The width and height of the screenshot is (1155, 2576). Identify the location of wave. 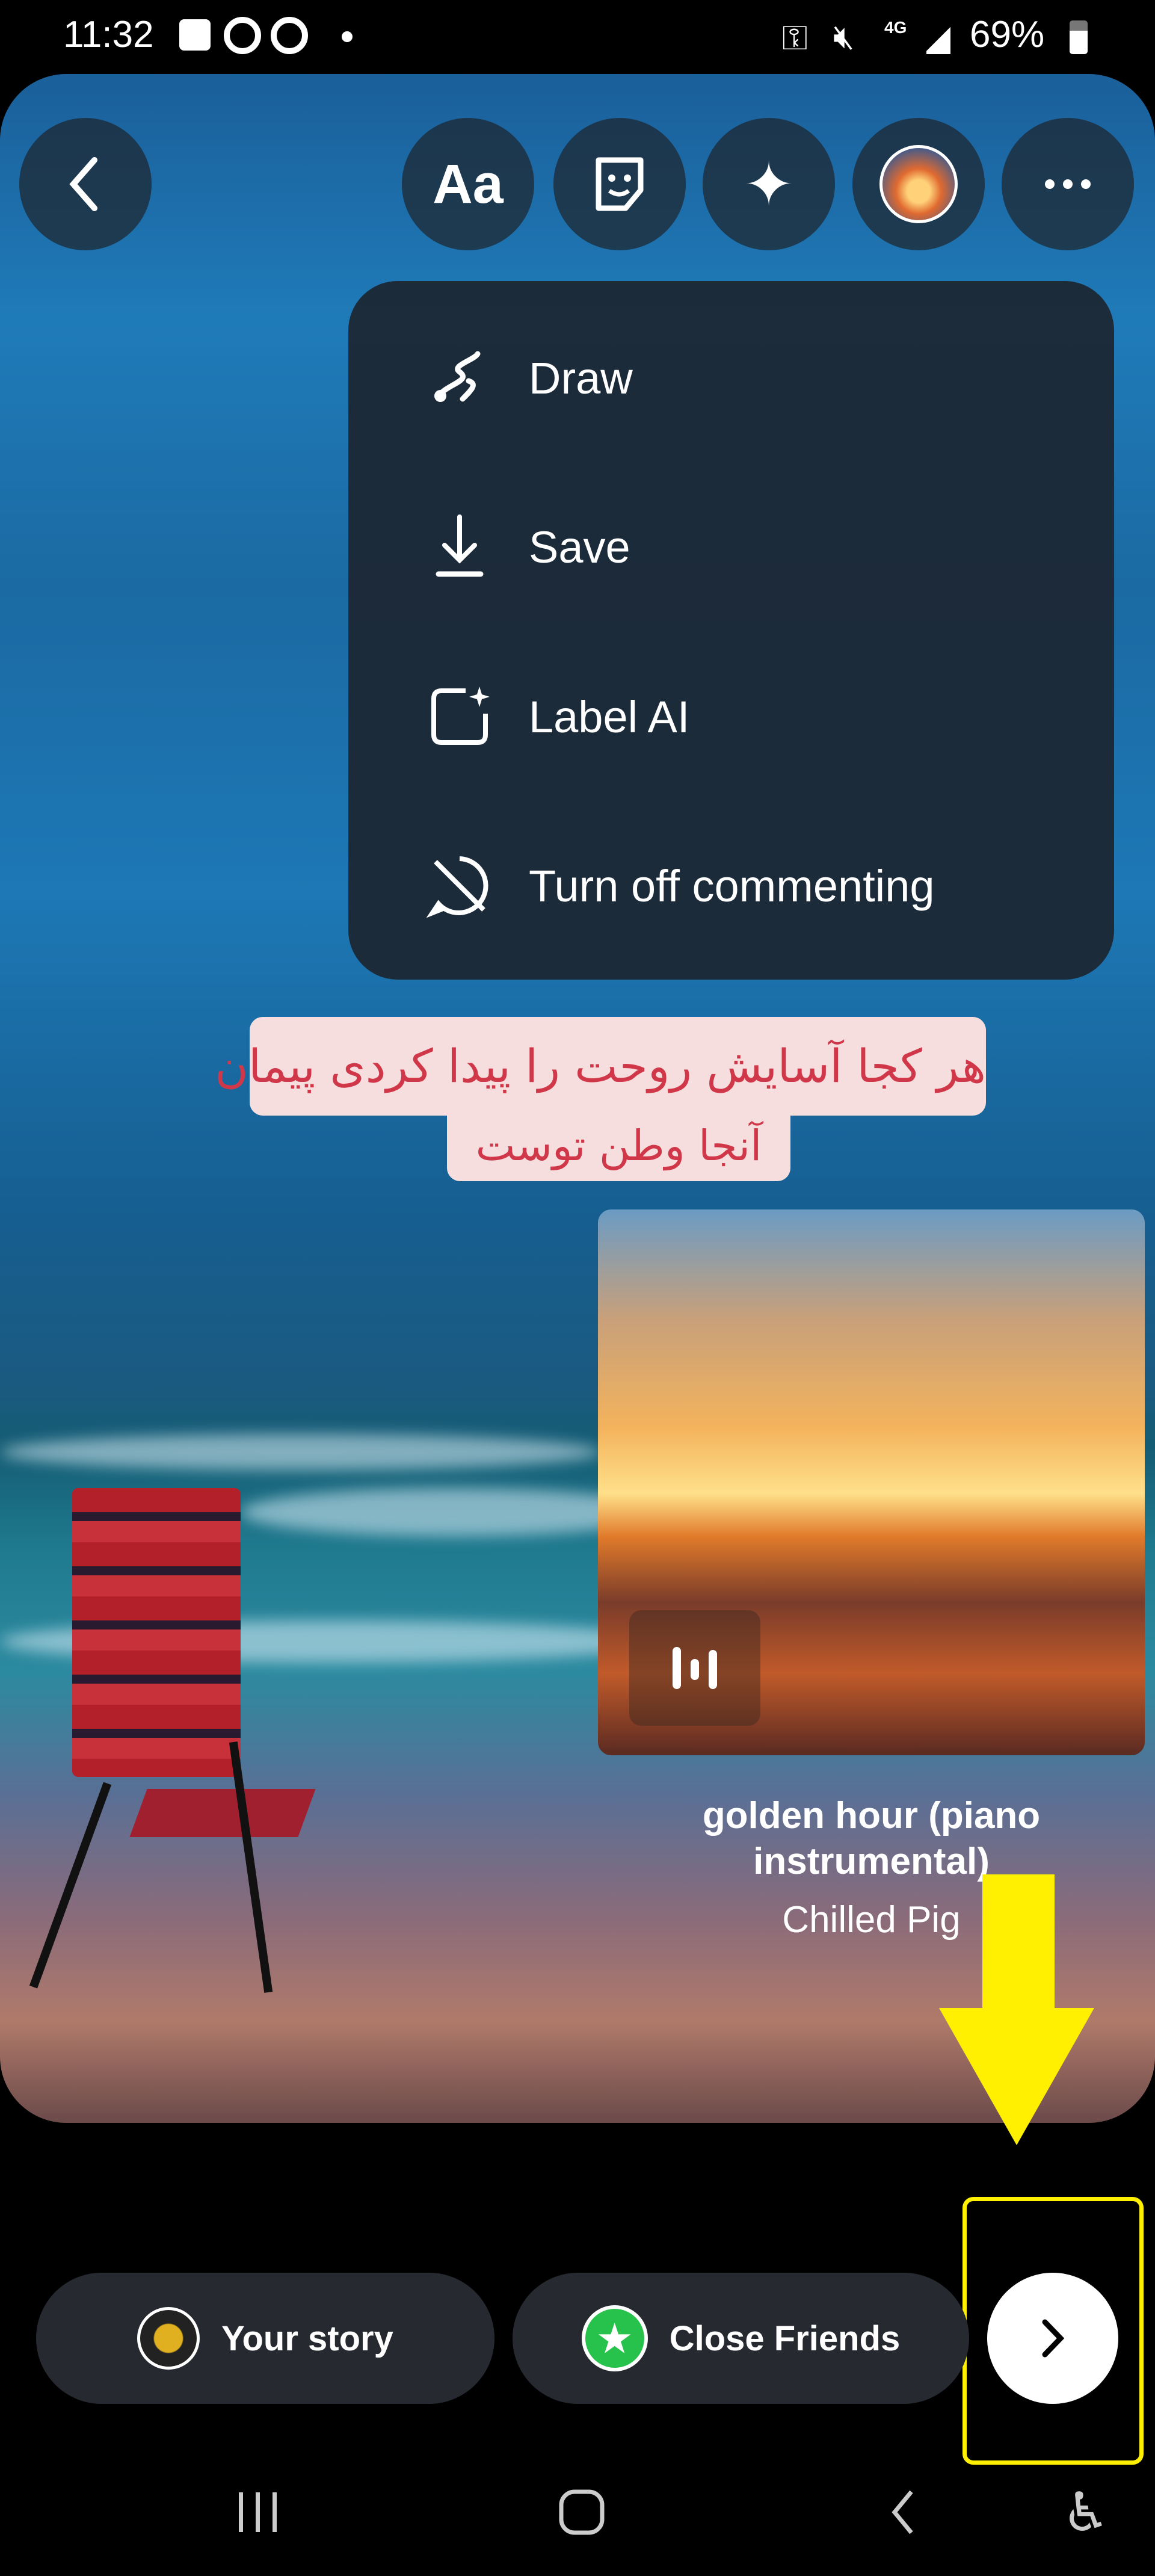
(301, 1452).